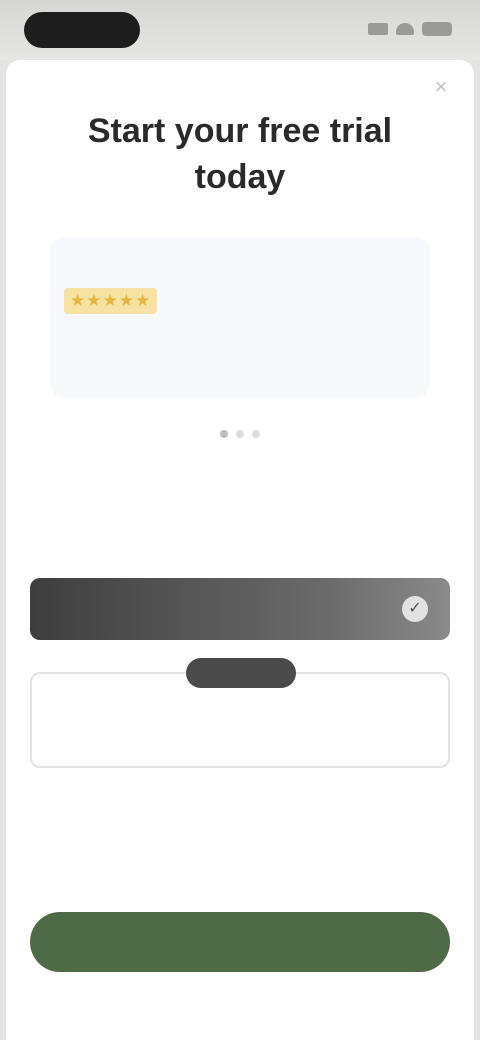 Image resolution: width=480 pixels, height=1040 pixels. What do you see at coordinates (441, 87) in the screenshot?
I see `close-icon: ×` at bounding box center [441, 87].